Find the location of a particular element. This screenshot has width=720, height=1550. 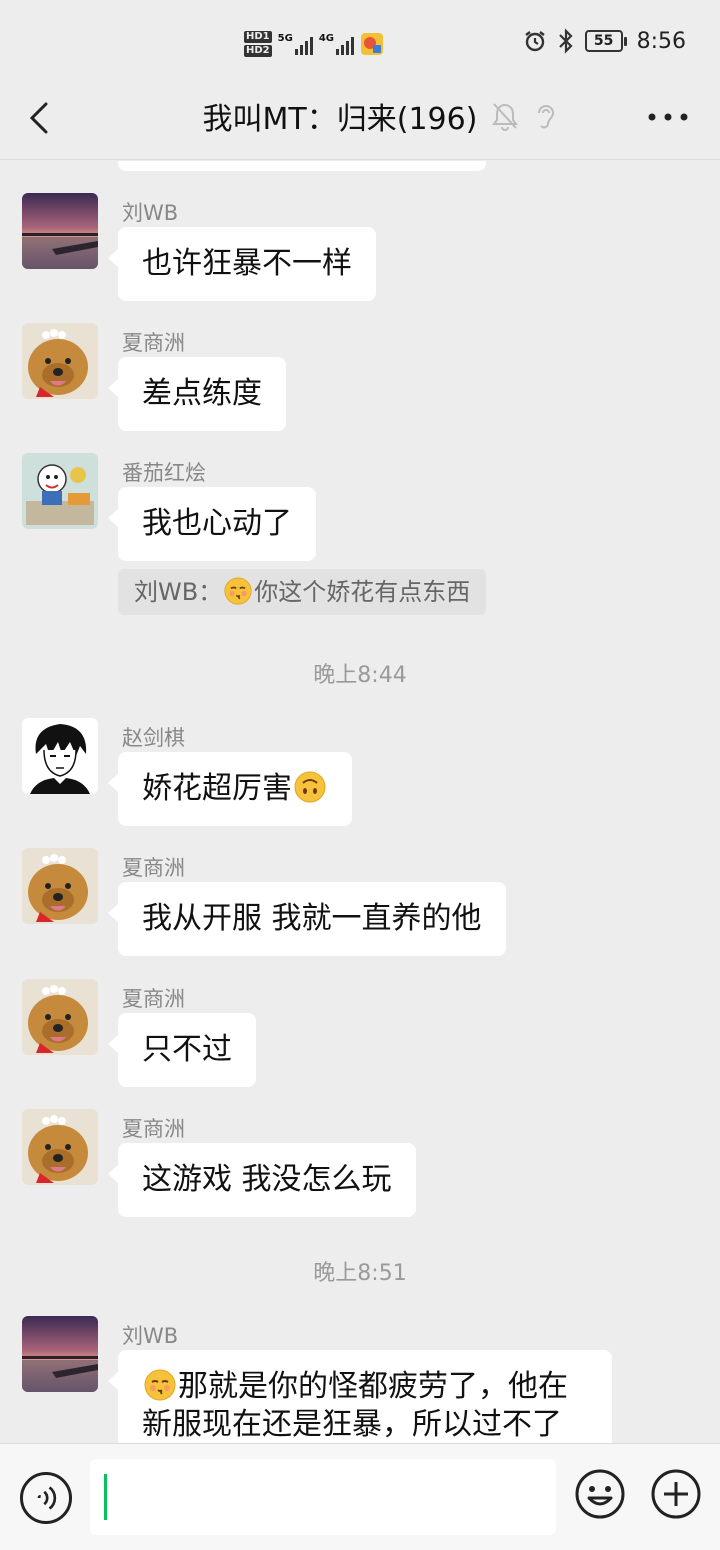

mute-bell-icon is located at coordinates (505, 117).